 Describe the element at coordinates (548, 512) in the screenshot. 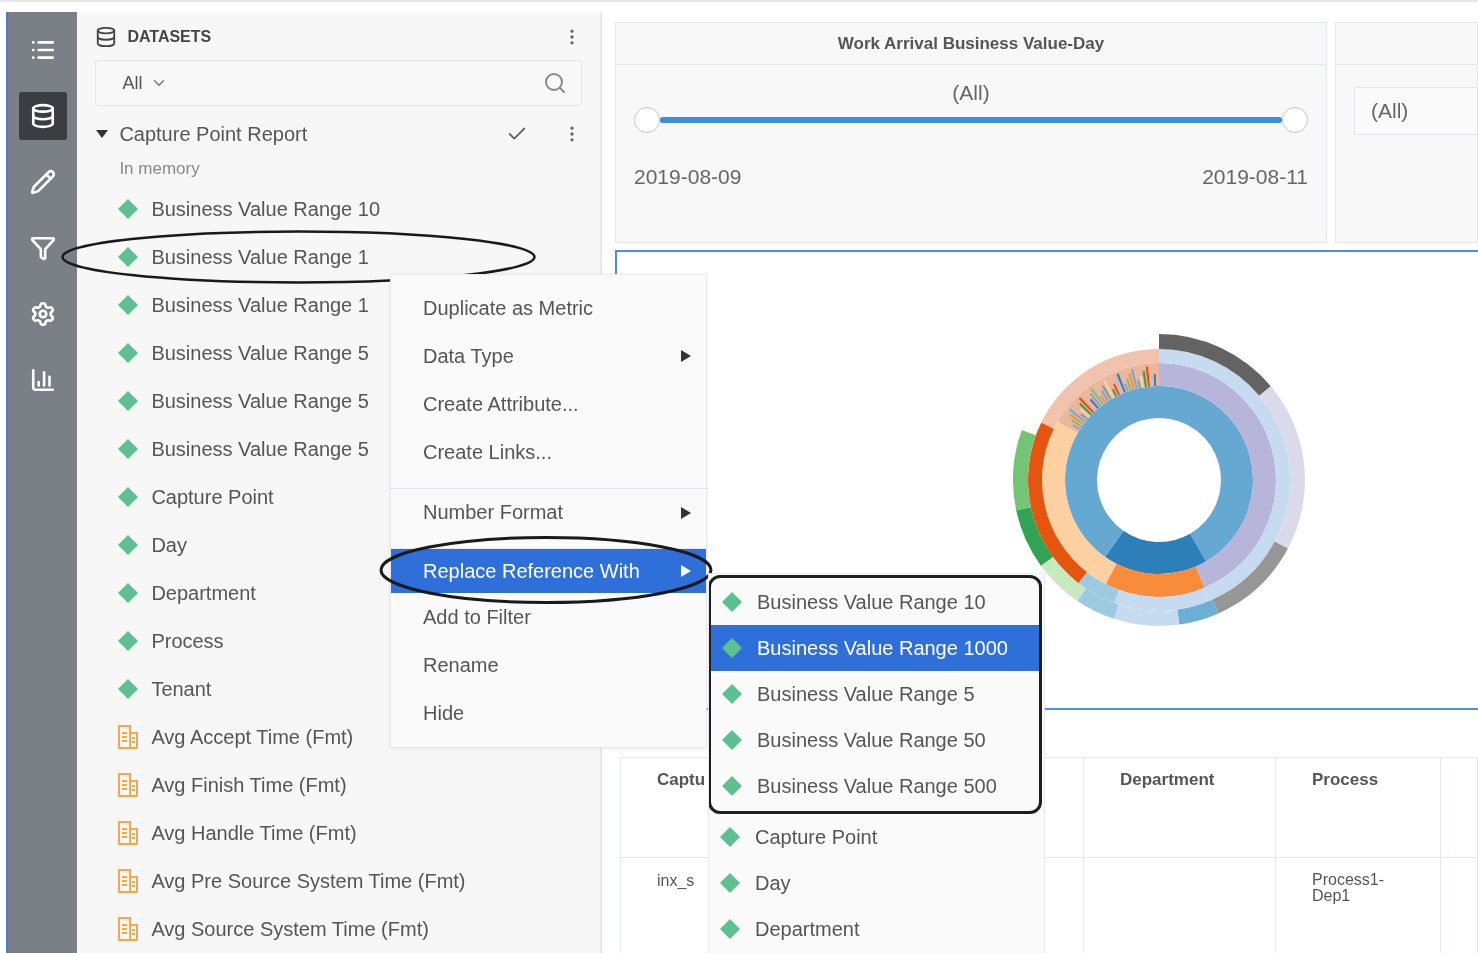

I see `menu-item: Number Format` at that location.